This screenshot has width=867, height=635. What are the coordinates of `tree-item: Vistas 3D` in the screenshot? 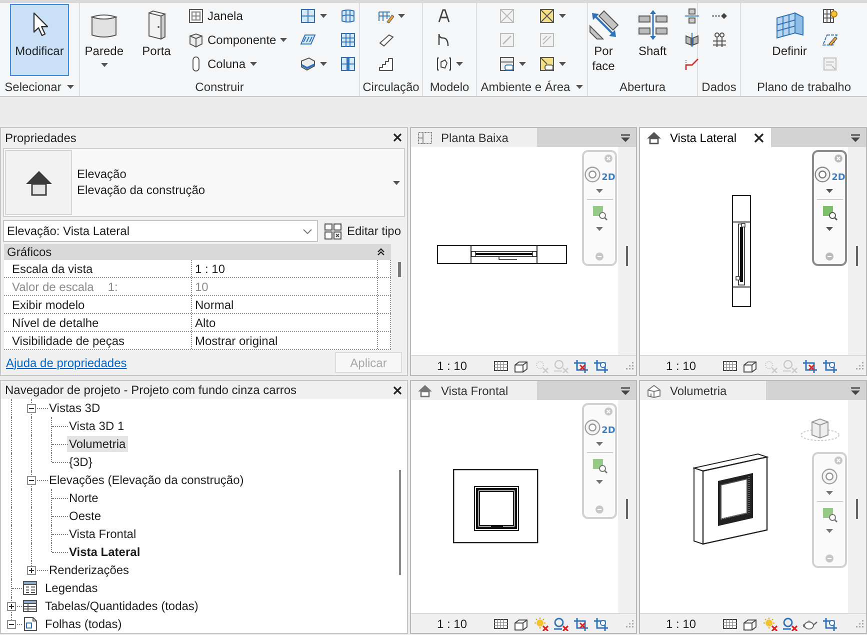 It's located at (74, 408).